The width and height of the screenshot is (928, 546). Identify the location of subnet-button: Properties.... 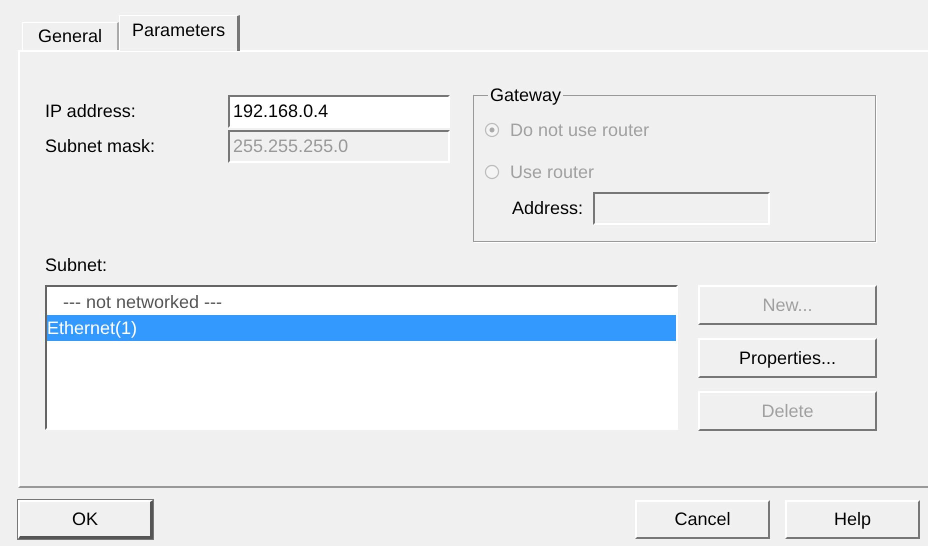
(787, 358).